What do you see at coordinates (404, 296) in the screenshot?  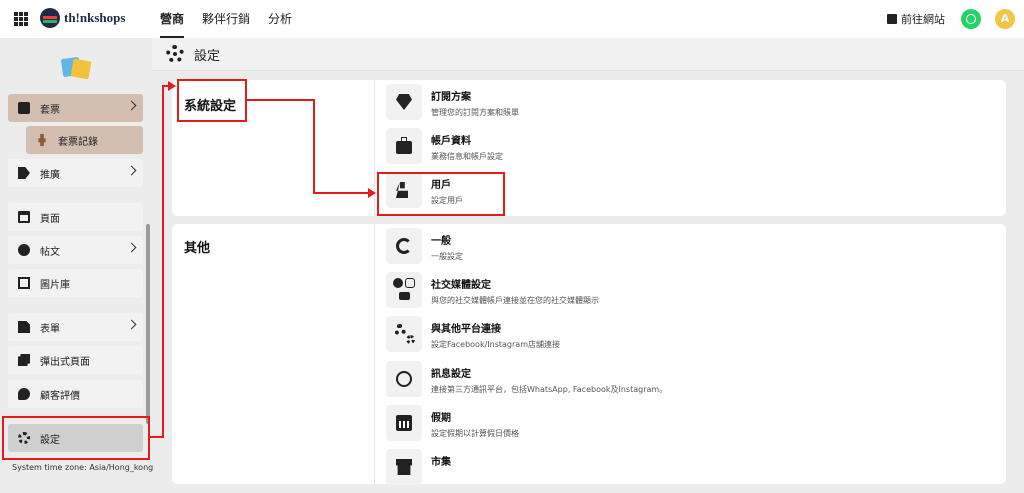 I see `youtube-icon` at bounding box center [404, 296].